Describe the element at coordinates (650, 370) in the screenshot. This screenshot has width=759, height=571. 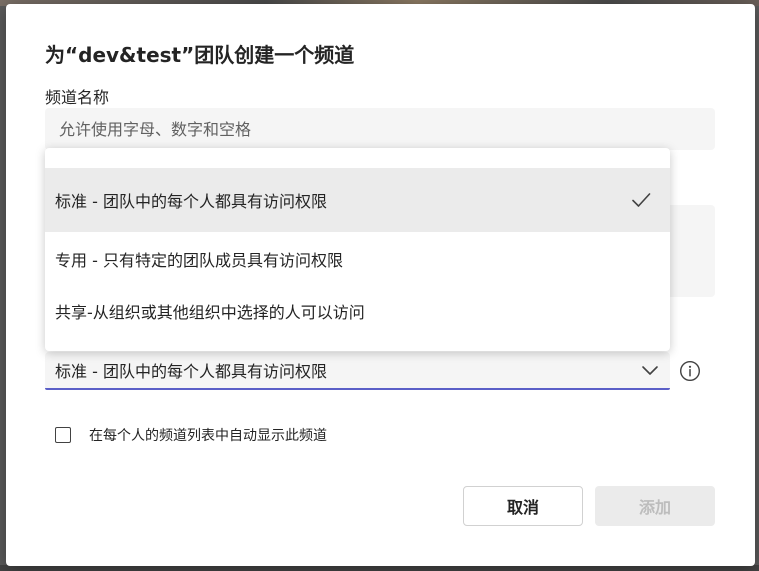
I see `chevron-down-icon` at that location.